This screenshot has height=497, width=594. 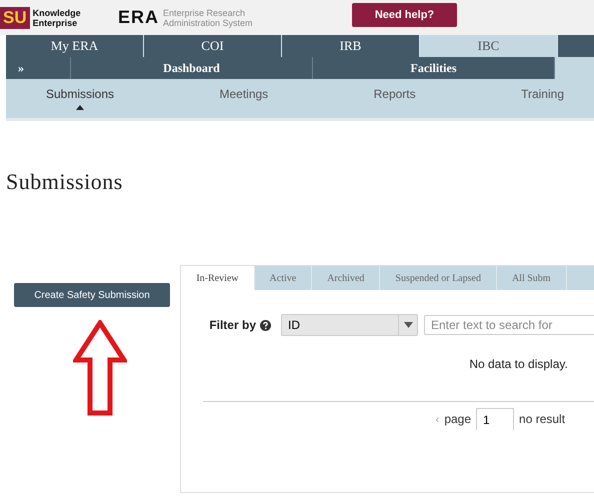 What do you see at coordinates (208, 23) in the screenshot?
I see `logo-subtitle: Administration System` at bounding box center [208, 23].